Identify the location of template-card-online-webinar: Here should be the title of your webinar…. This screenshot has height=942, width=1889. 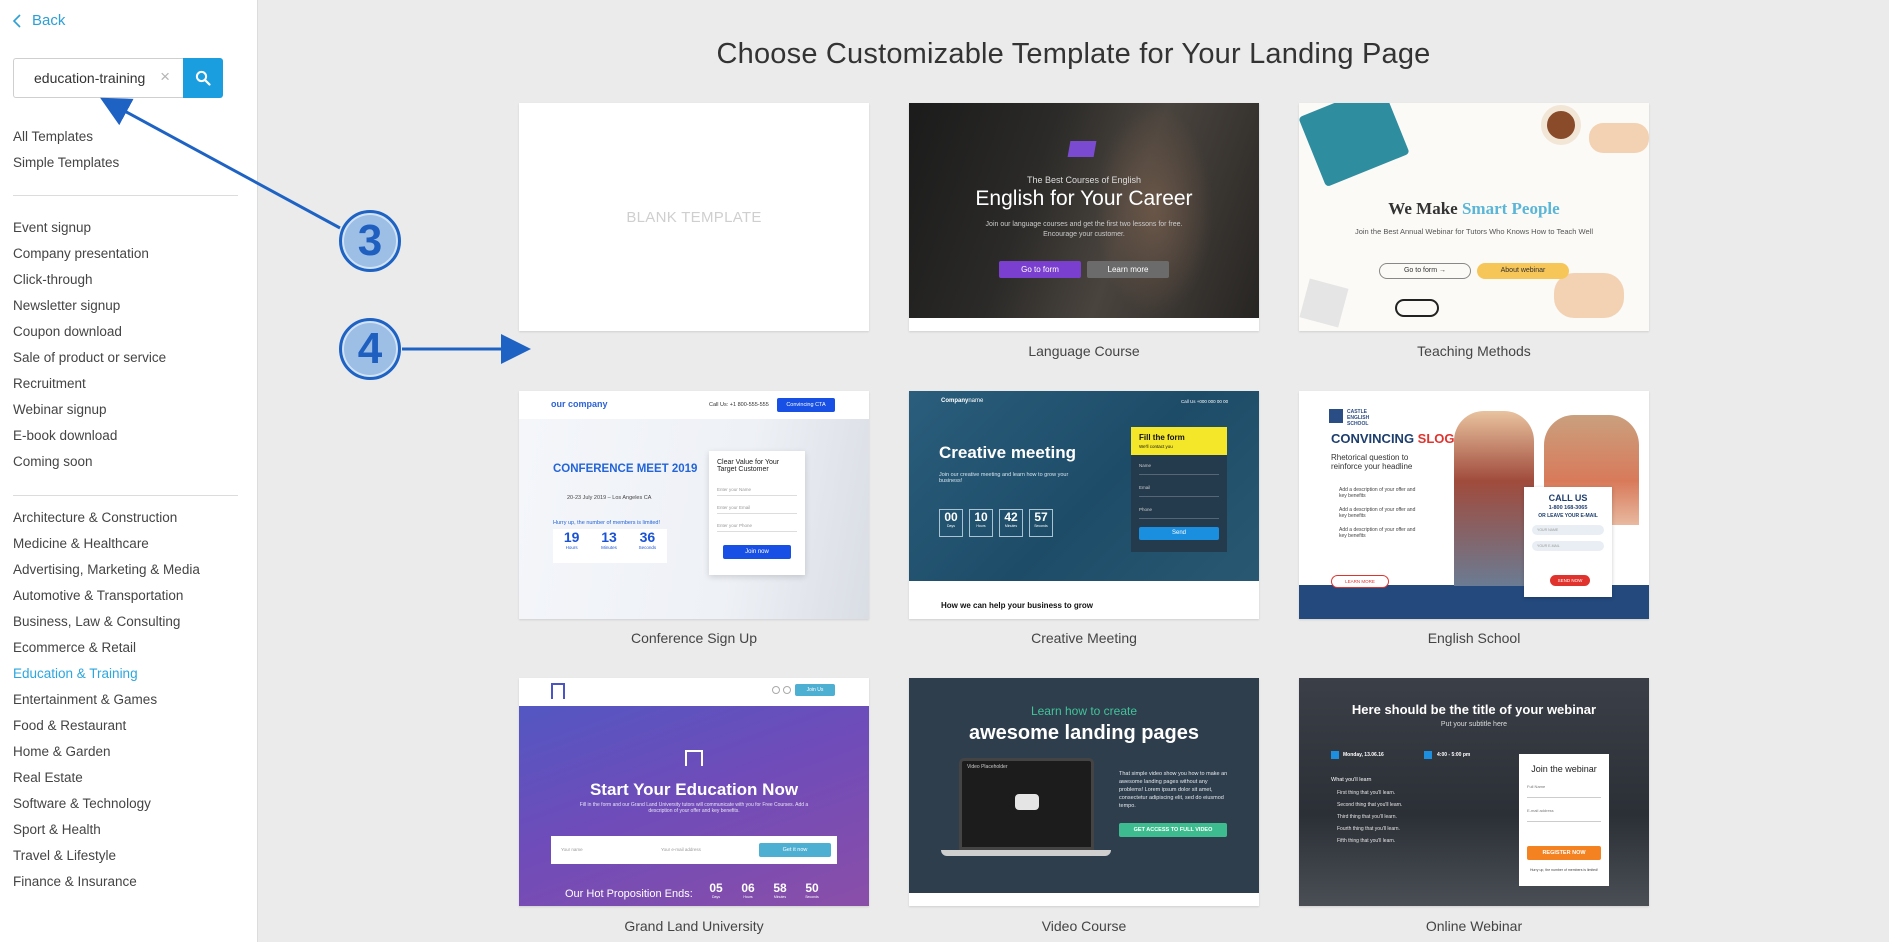
(1474, 792).